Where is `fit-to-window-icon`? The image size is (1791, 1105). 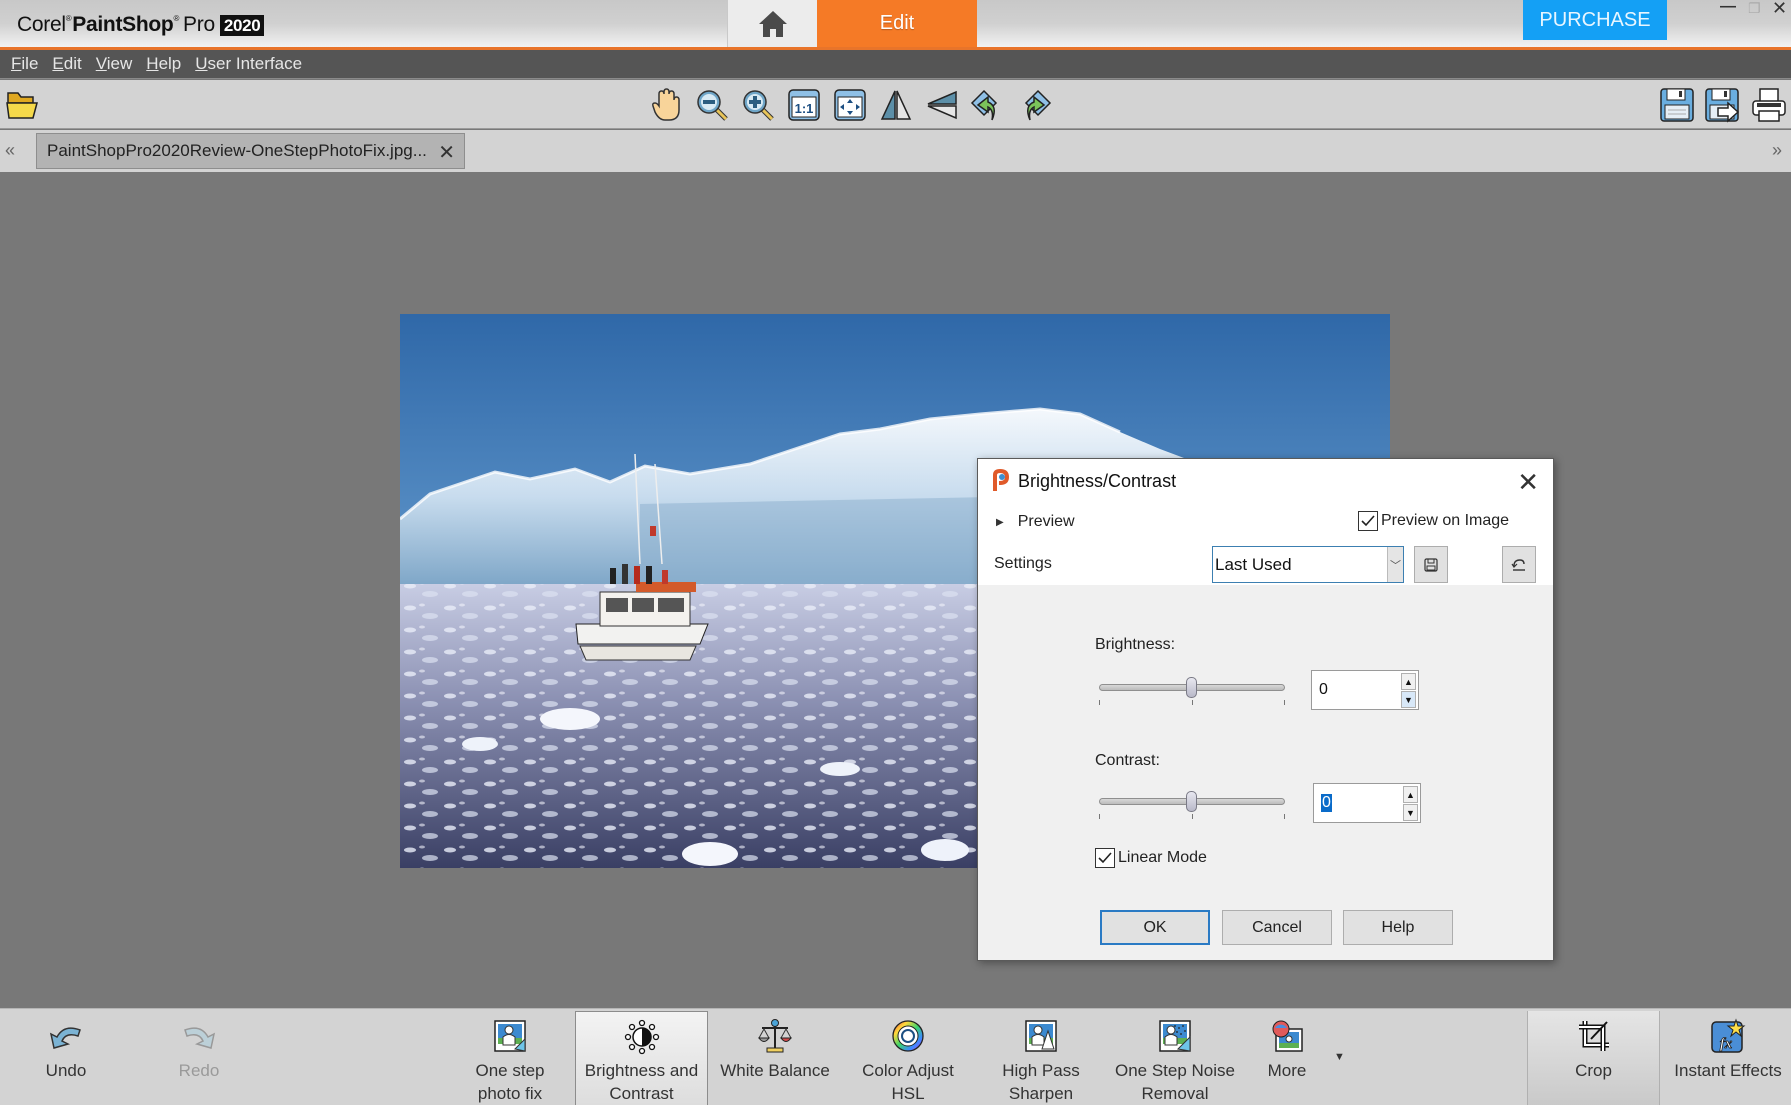
fit-to-window-icon is located at coordinates (850, 105).